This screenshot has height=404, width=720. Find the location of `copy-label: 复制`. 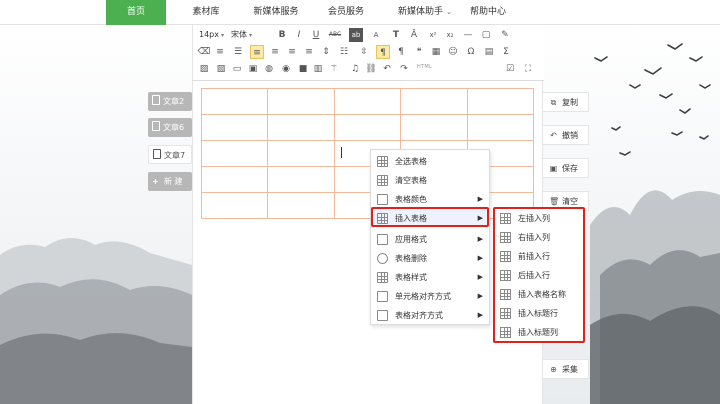

copy-label: 复制 is located at coordinates (570, 102).